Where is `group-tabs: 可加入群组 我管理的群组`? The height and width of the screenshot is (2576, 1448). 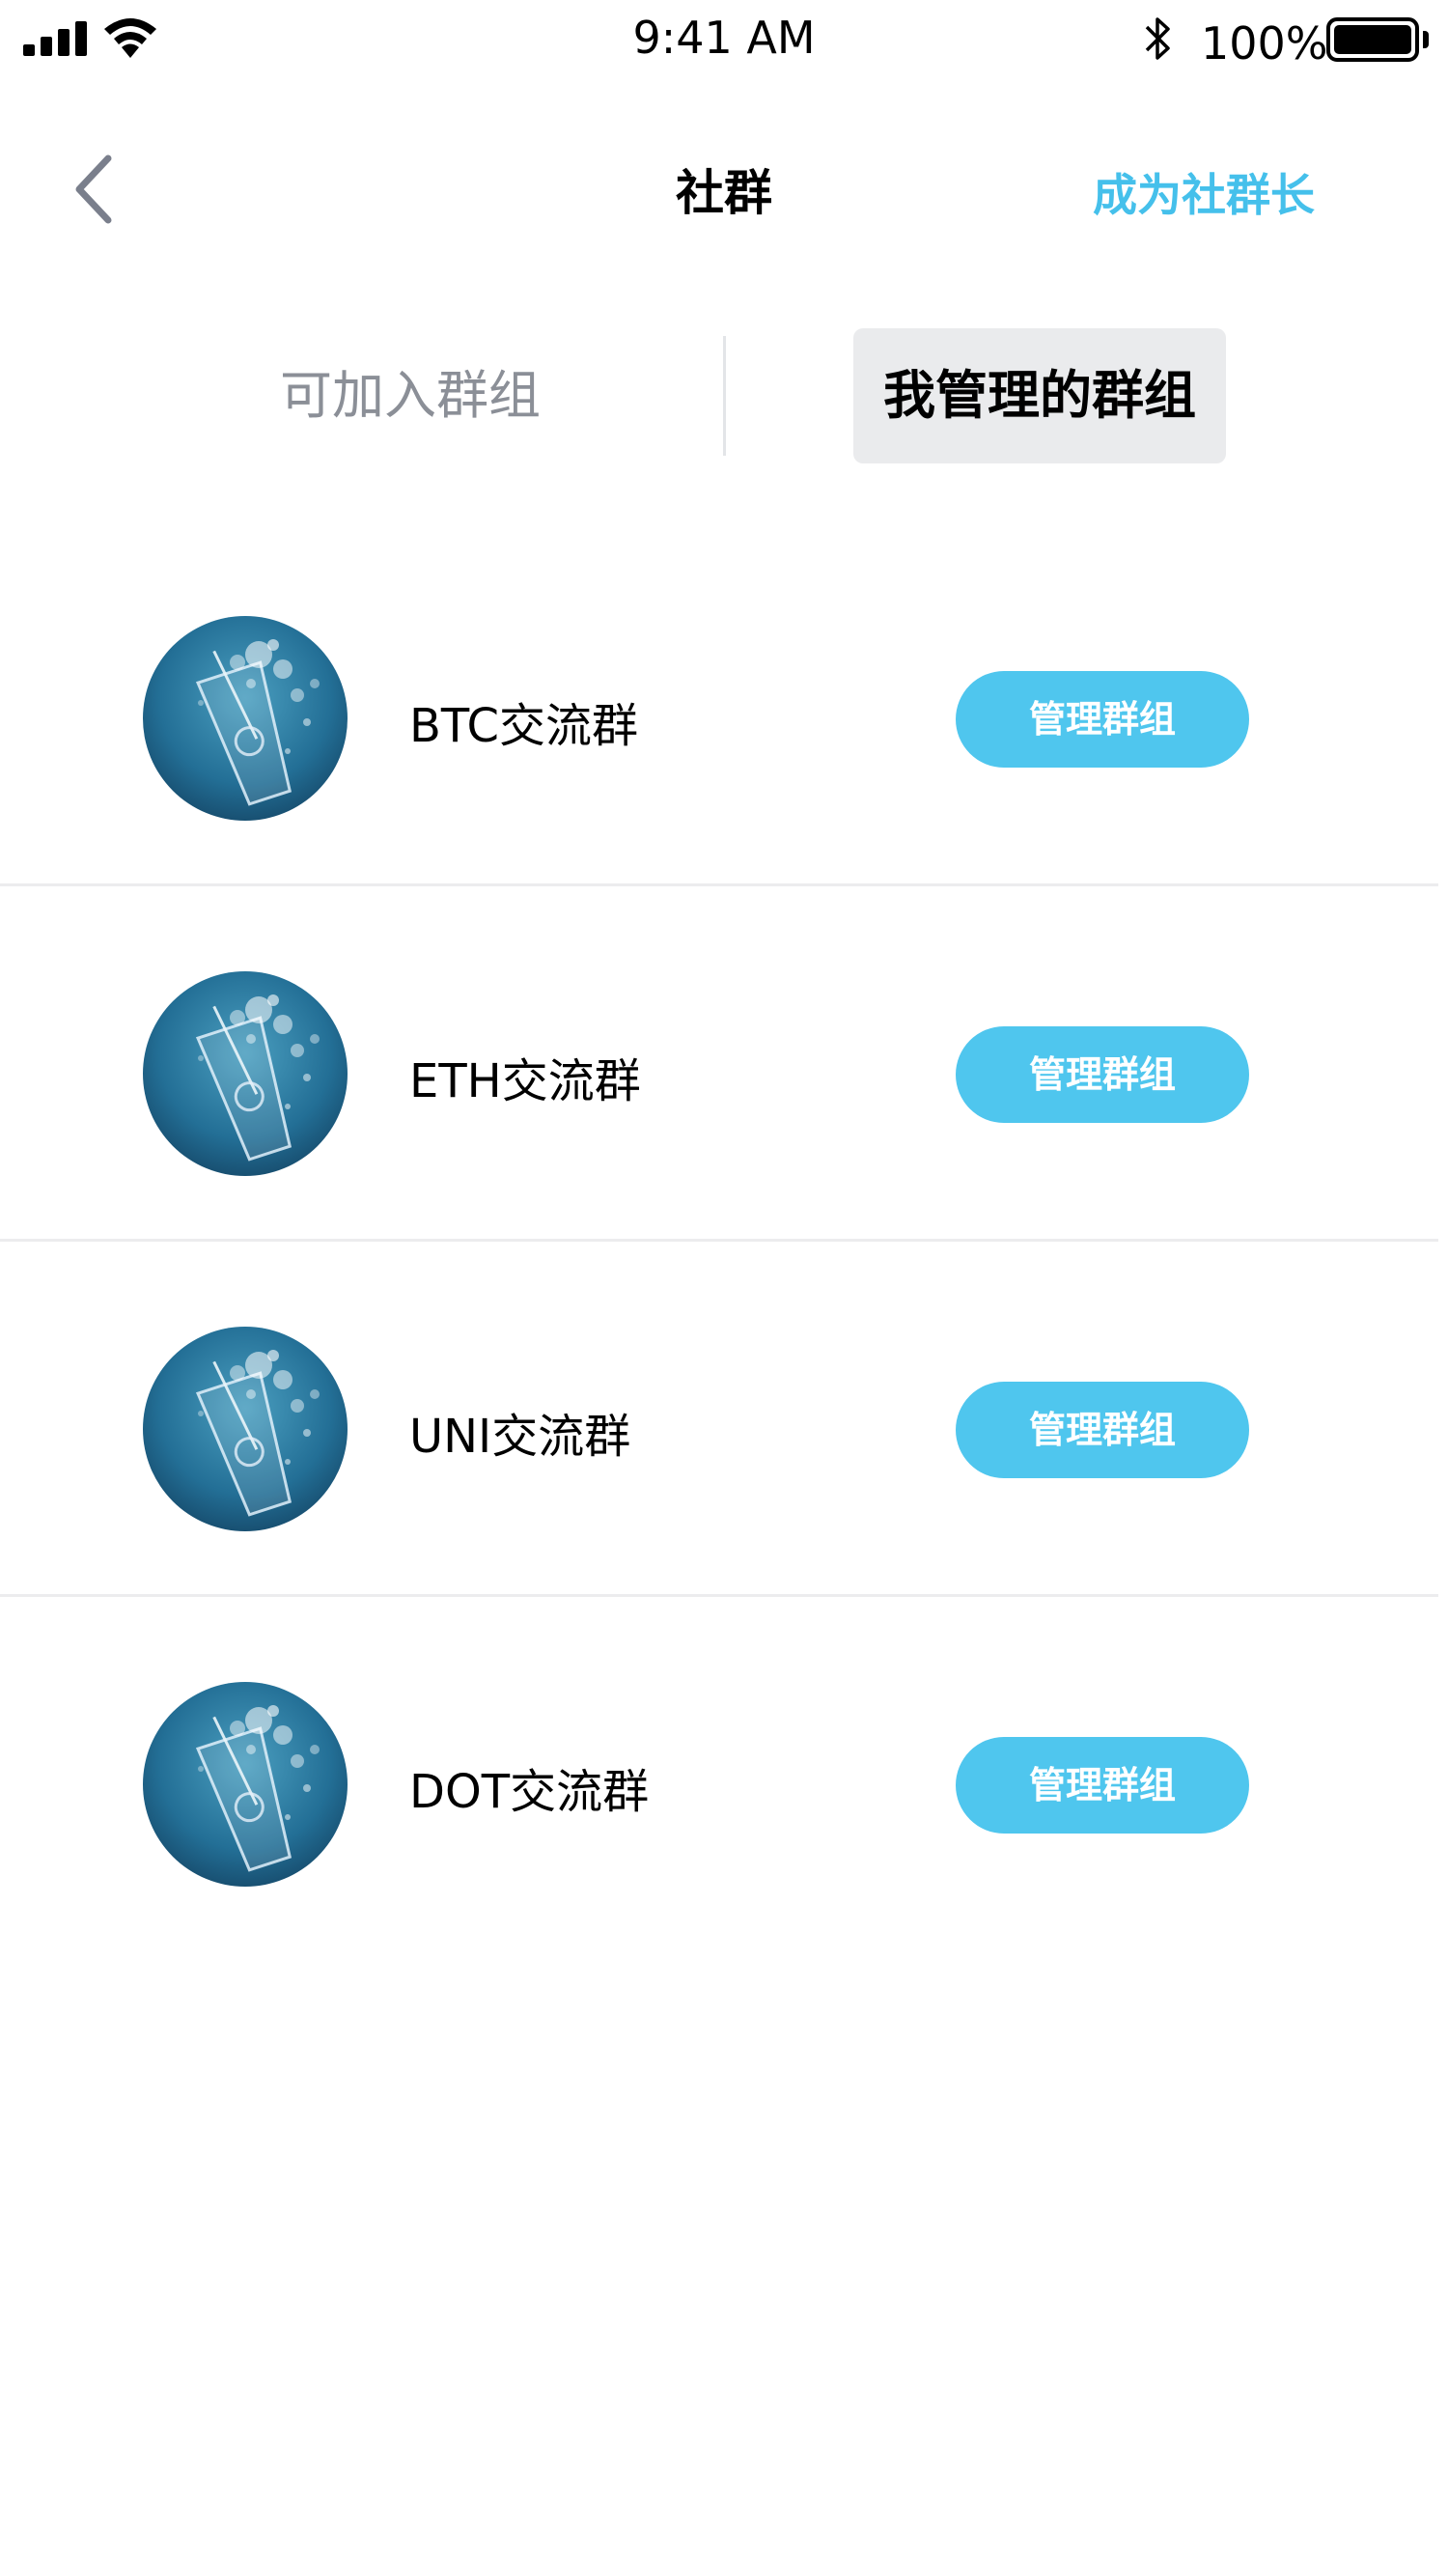 group-tabs: 可加入群组 我管理的群组 is located at coordinates (724, 396).